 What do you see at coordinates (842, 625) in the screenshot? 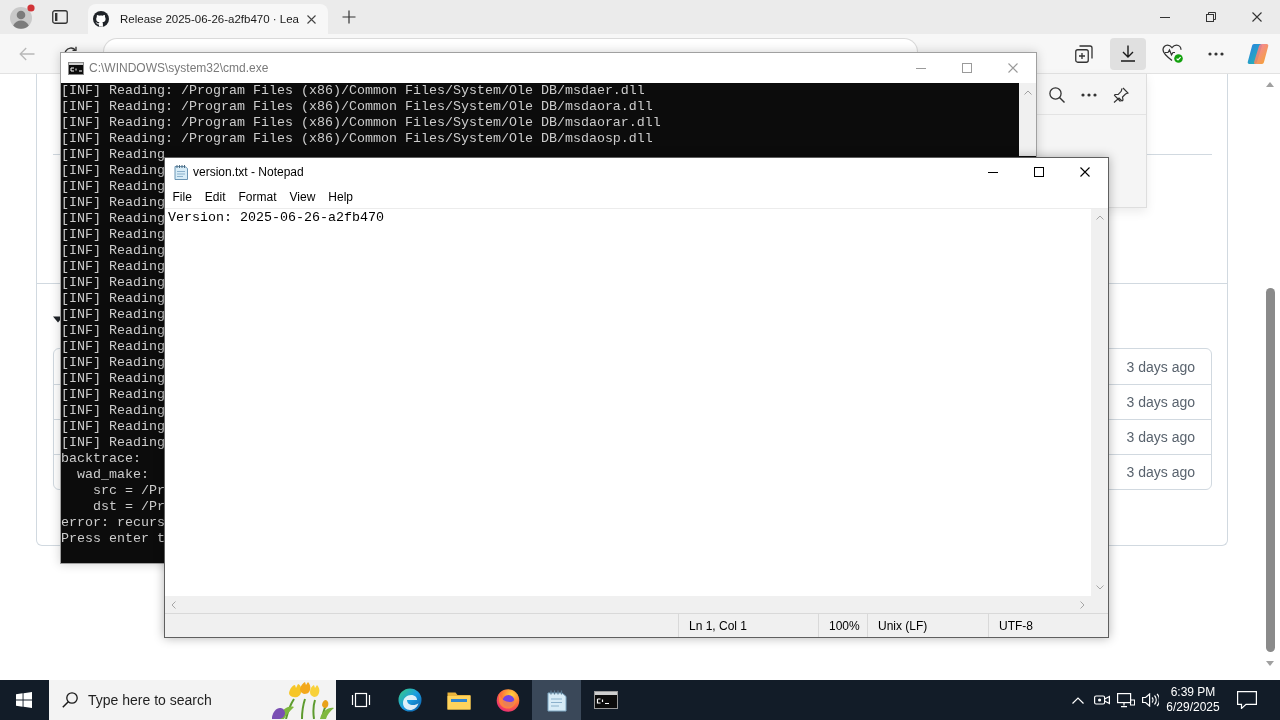
I see `status-text: 100%` at bounding box center [842, 625].